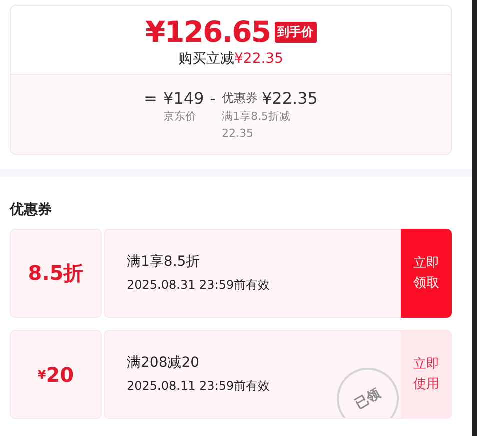 The height and width of the screenshot is (436, 477). What do you see at coordinates (56, 273) in the screenshot?
I see `coupon-value: 8.5折` at bounding box center [56, 273].